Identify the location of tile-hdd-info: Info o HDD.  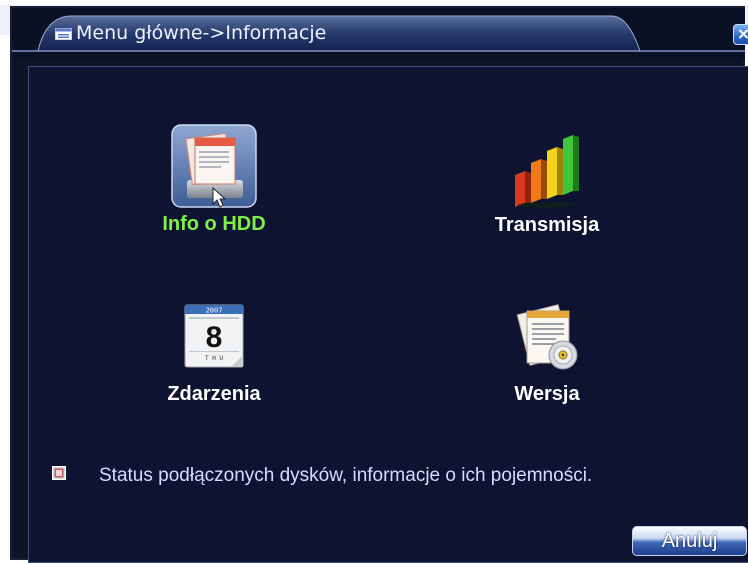
(214, 179).